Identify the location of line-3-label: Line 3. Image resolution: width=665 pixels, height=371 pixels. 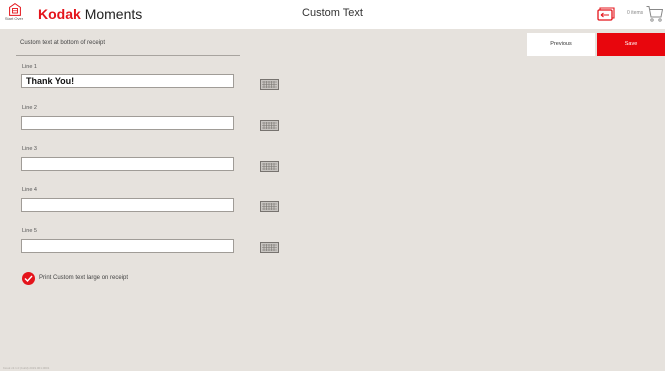
(29, 149).